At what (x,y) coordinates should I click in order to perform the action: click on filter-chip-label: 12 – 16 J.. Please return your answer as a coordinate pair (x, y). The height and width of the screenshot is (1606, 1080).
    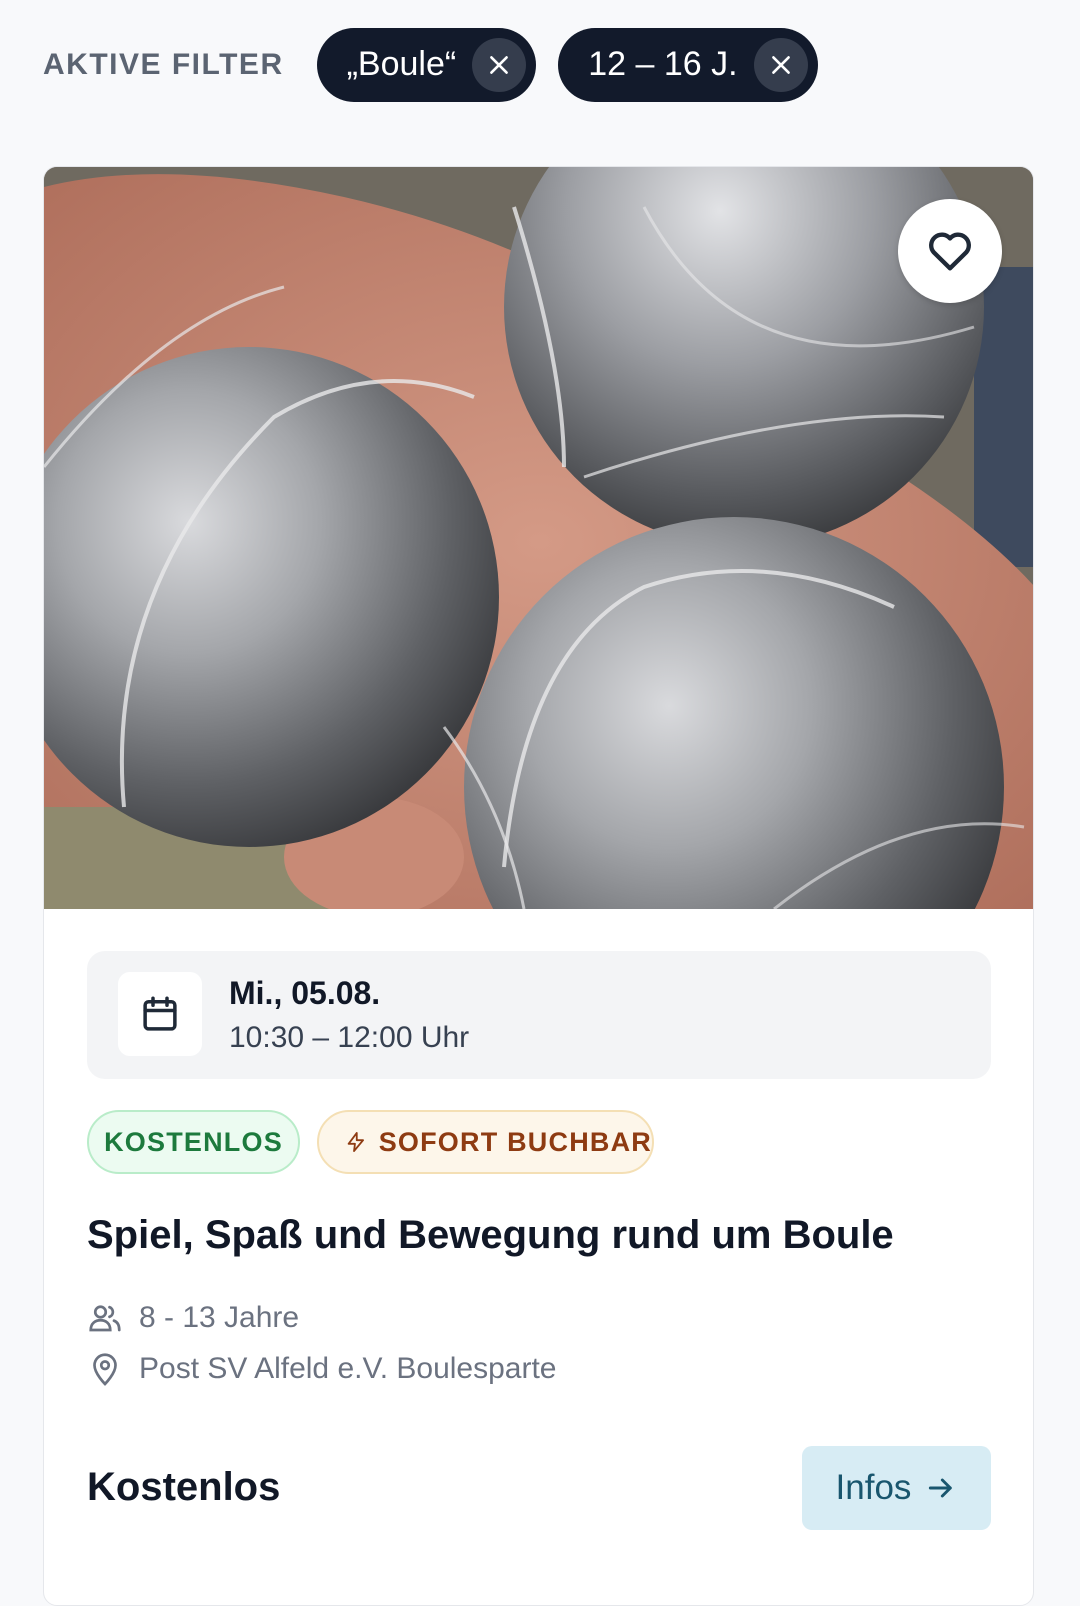
    Looking at the image, I should click on (663, 64).